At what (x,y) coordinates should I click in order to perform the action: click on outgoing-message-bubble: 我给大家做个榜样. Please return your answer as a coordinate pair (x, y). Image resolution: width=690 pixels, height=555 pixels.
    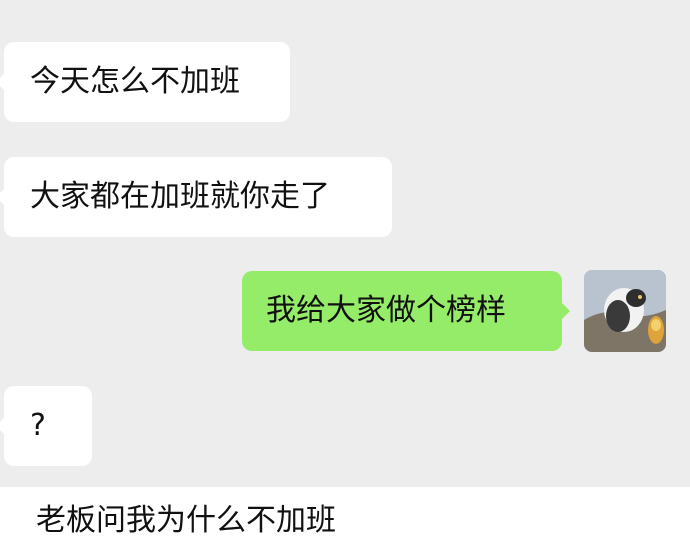
    Looking at the image, I should click on (406, 311).